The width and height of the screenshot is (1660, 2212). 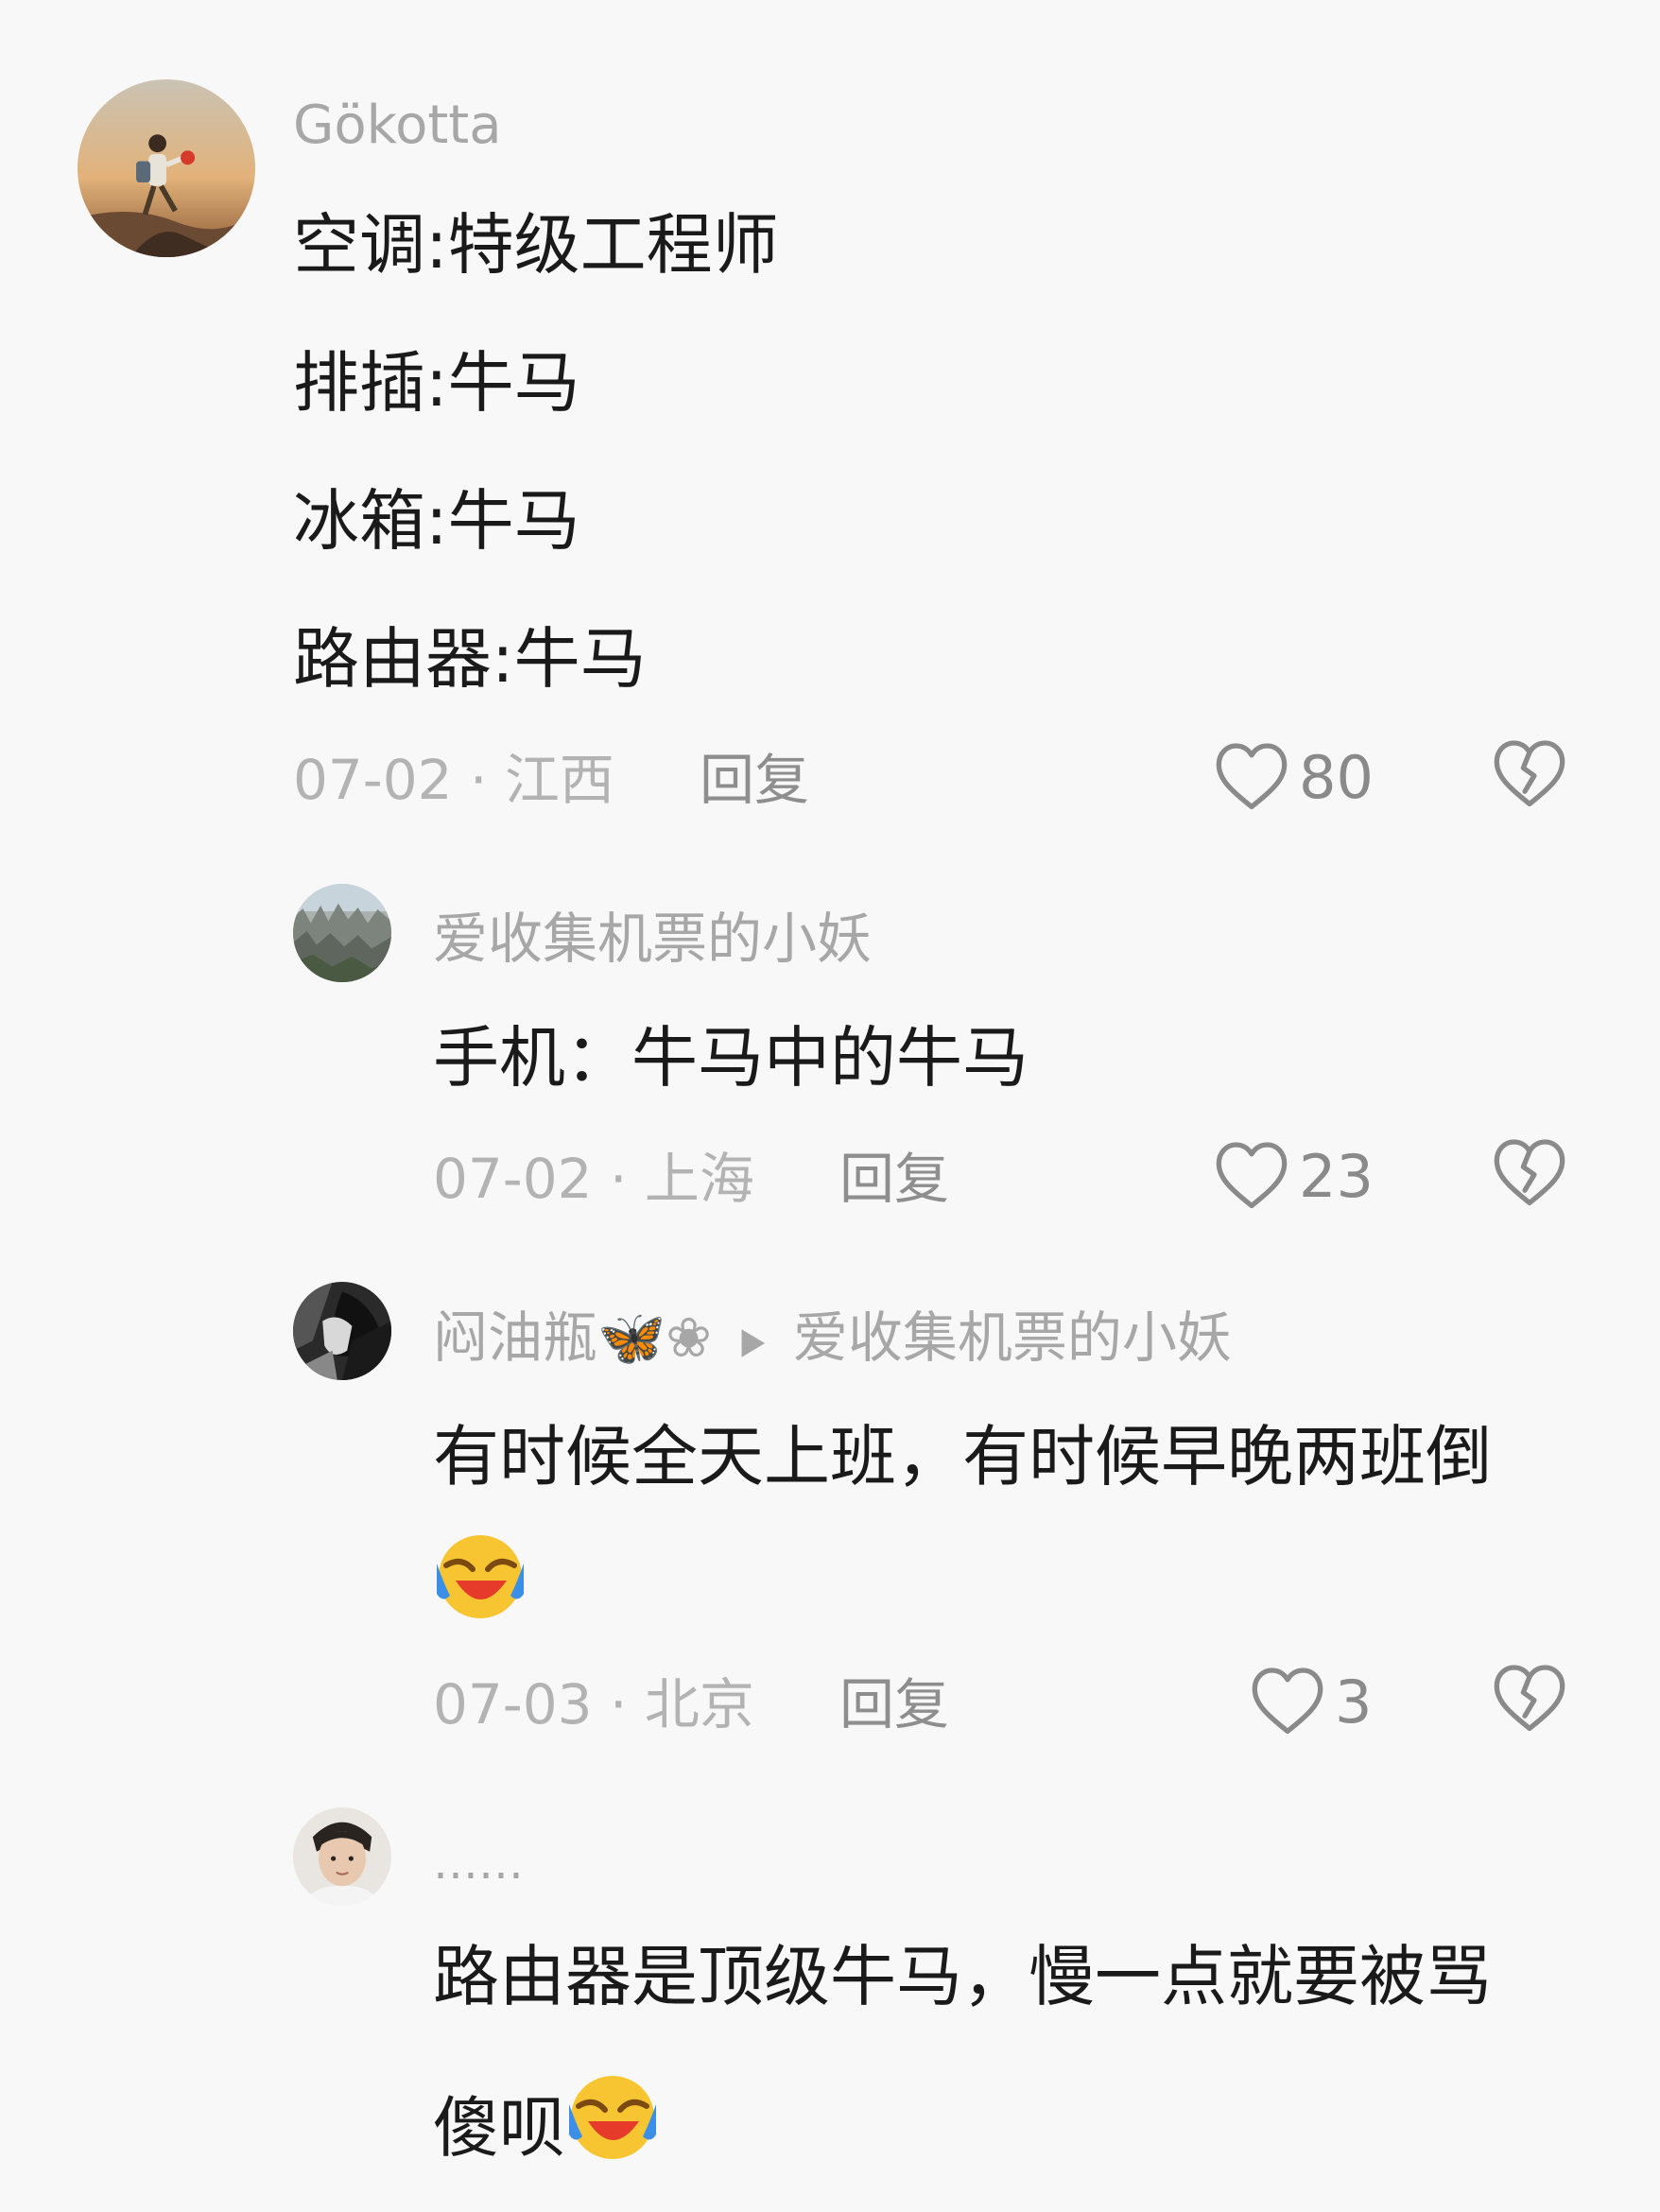 I want to click on comment-text-line: 路由器是顶级牛马，慢一点就要被骂, so click(x=962, y=1976).